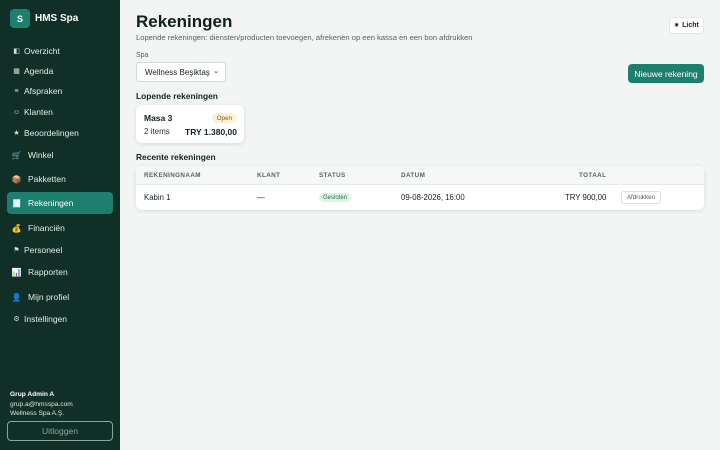 The height and width of the screenshot is (450, 720). Describe the element at coordinates (335, 197) in the screenshot. I see `status-badge: Gesloten` at that location.